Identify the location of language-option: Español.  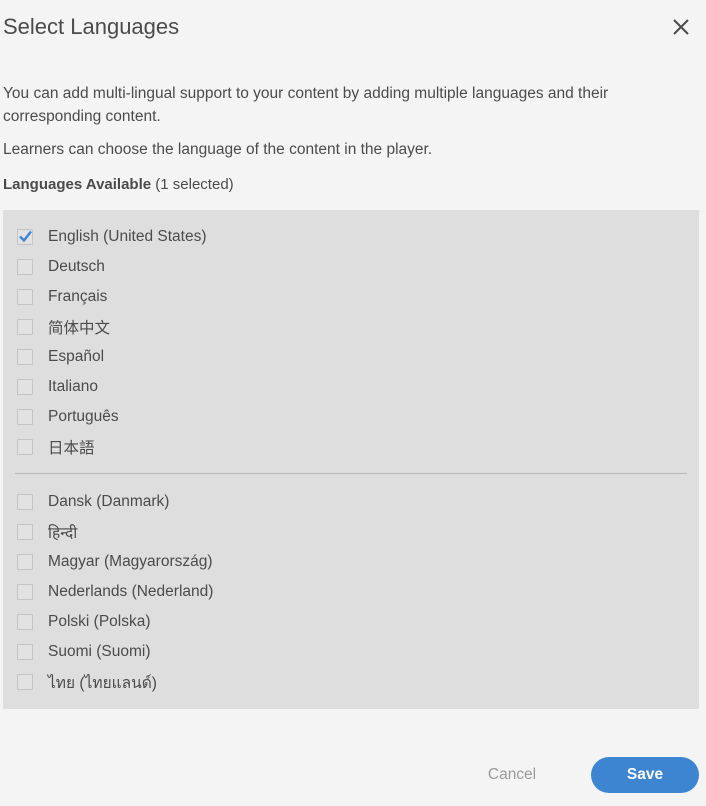
(60, 357).